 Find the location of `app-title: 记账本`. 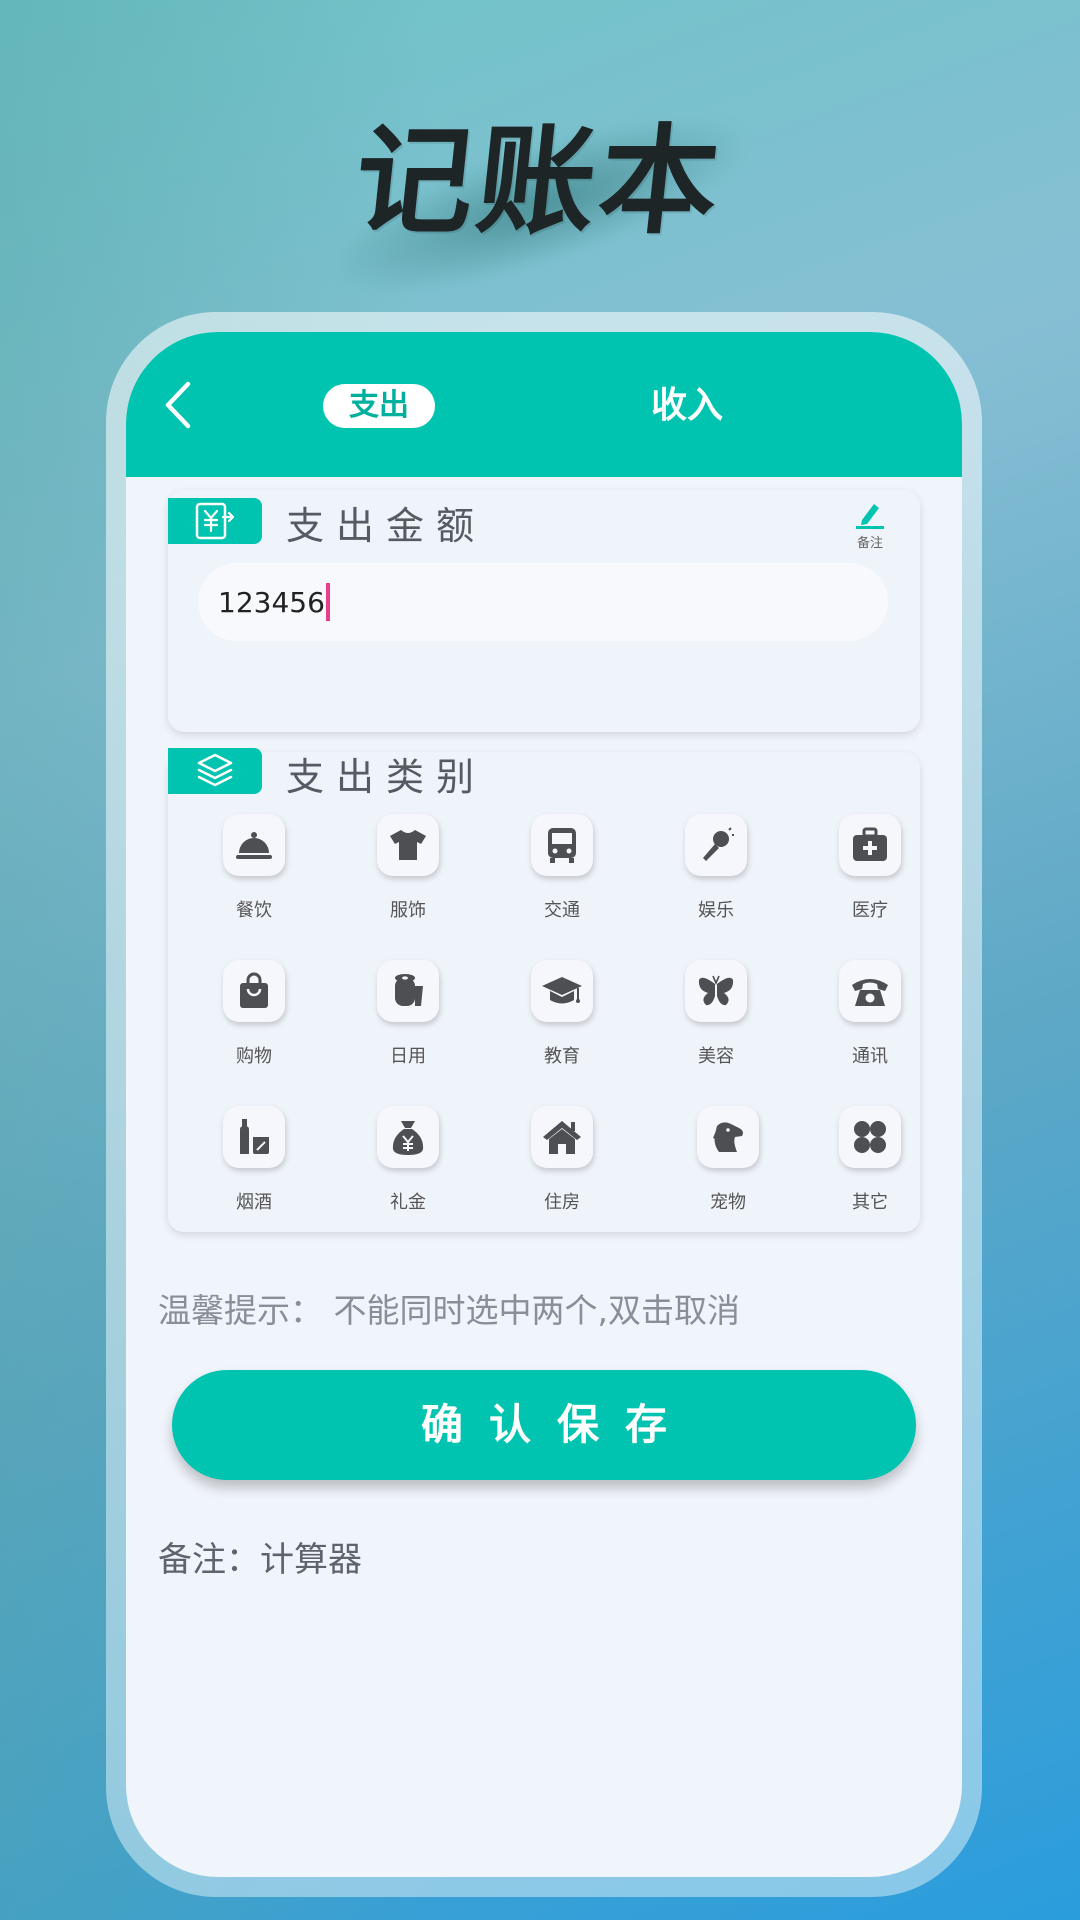

app-title: 记账本 is located at coordinates (539, 180).